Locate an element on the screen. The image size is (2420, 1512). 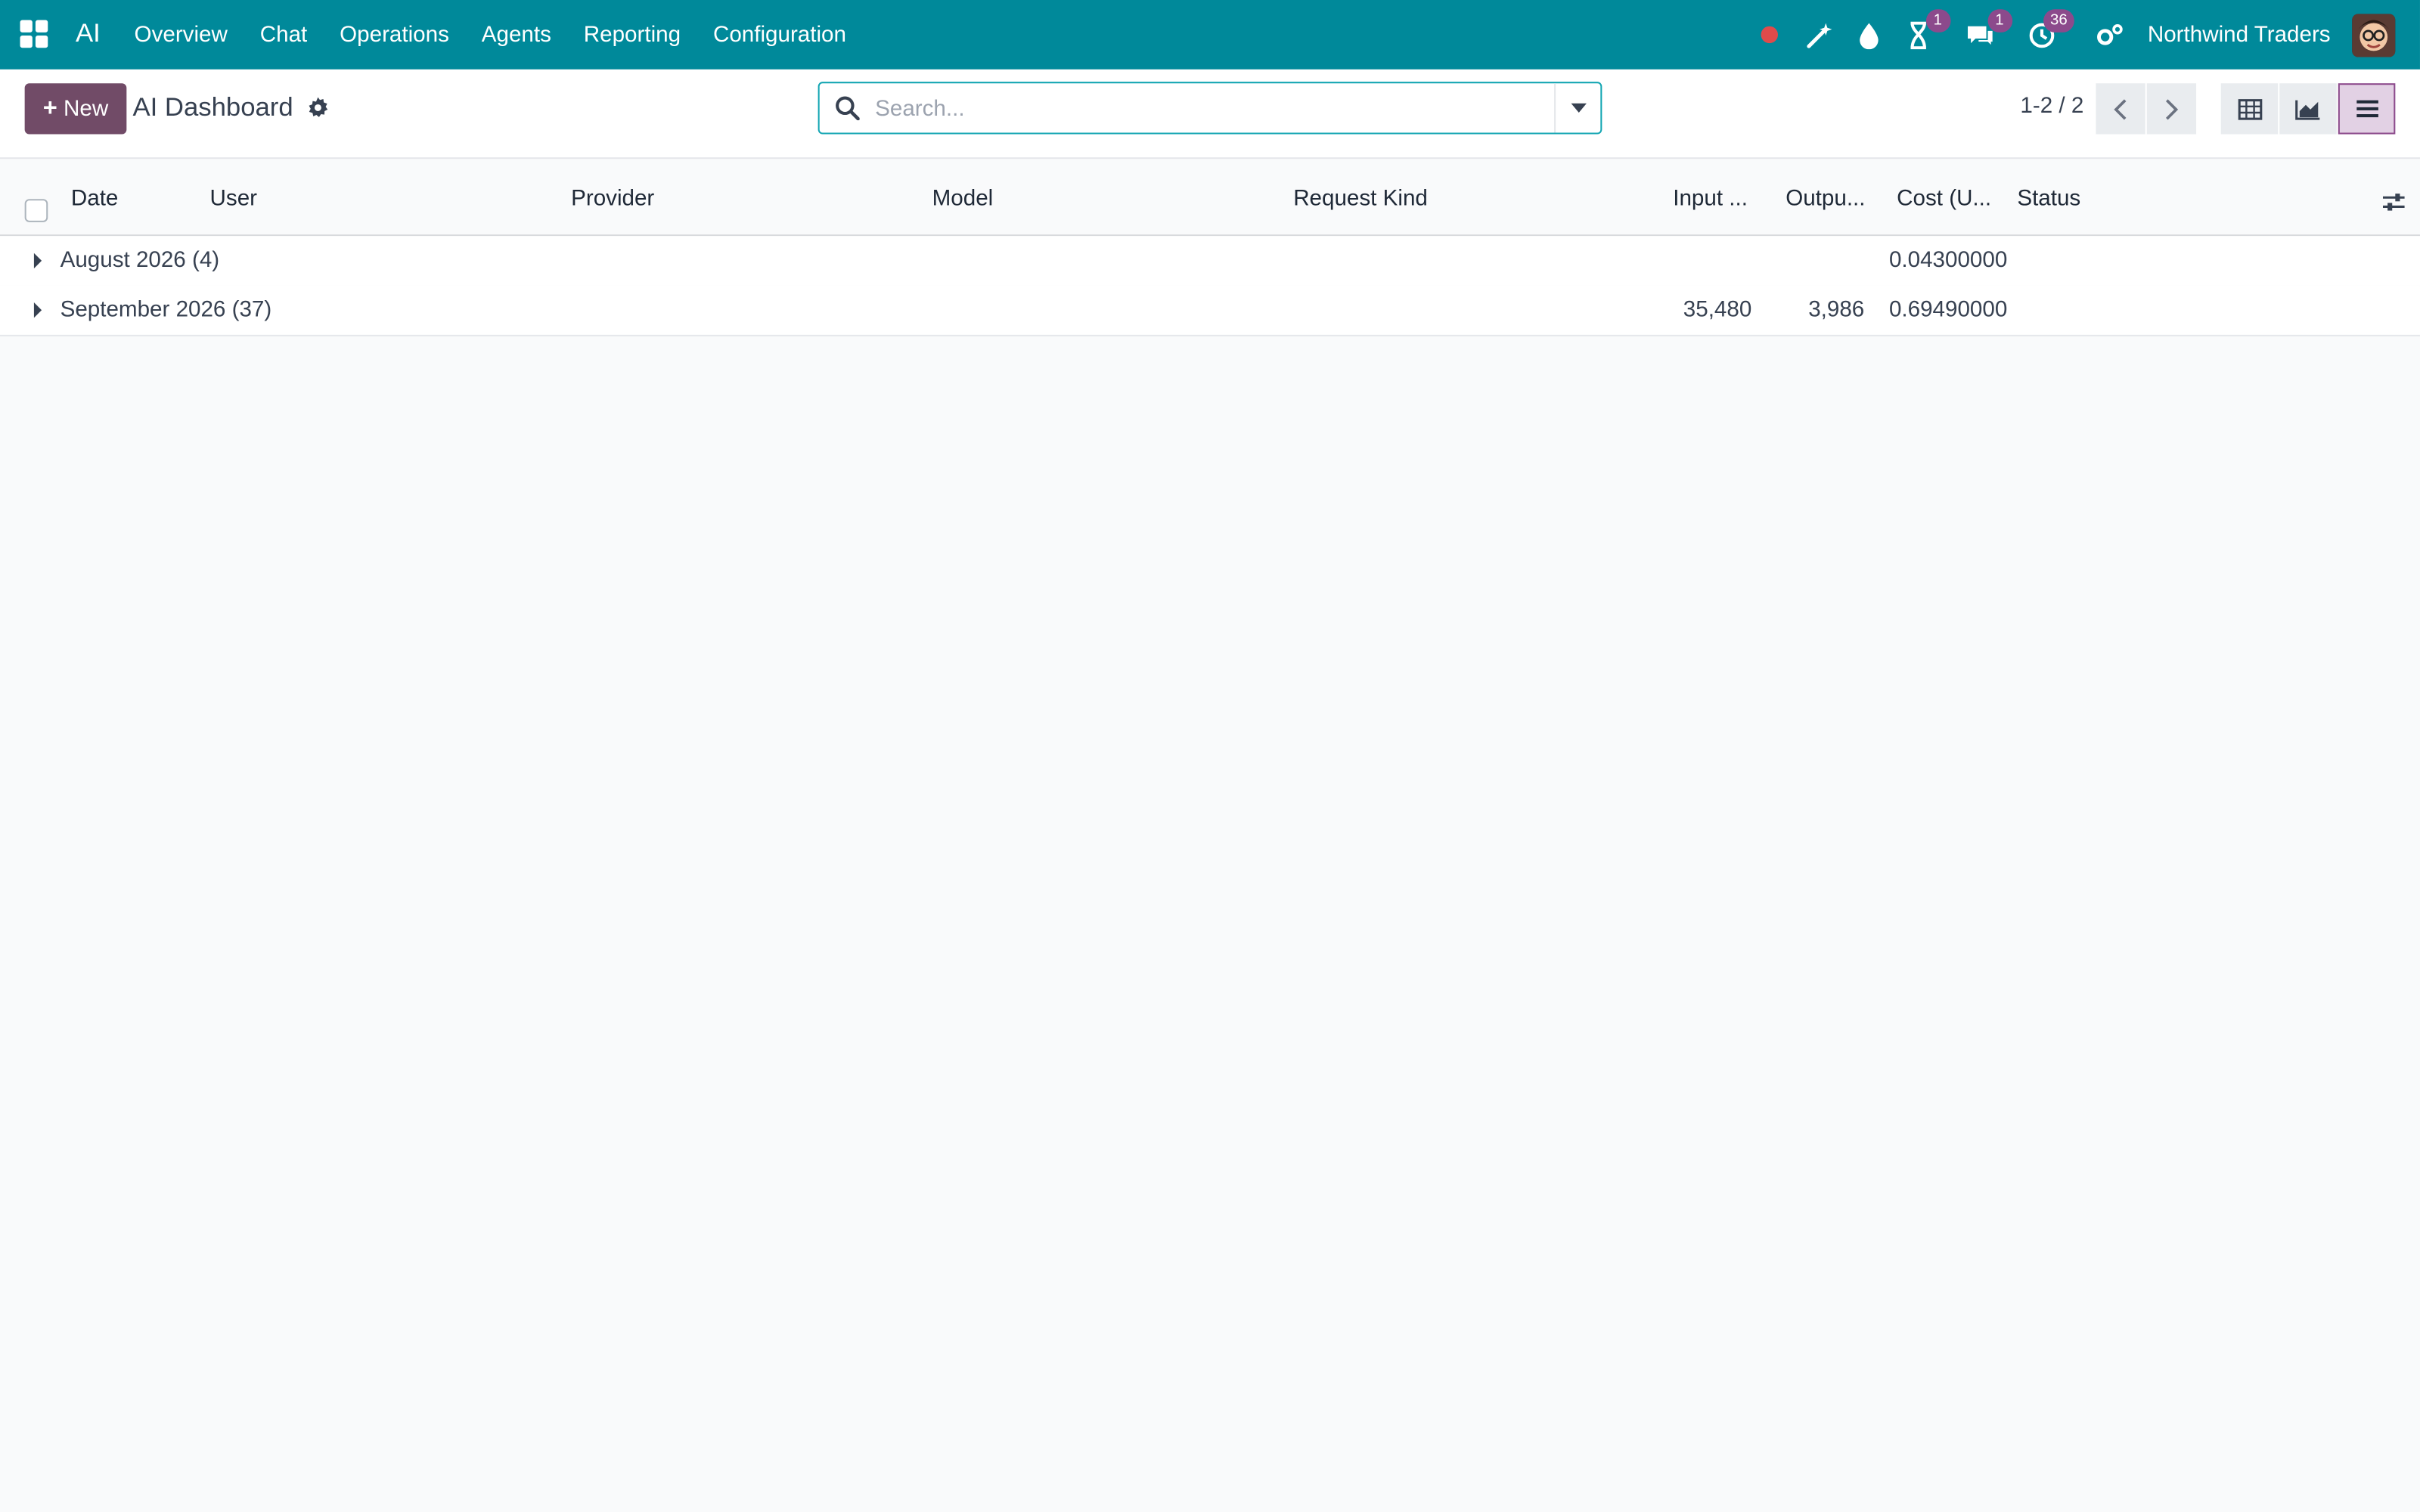
column-model: Model is located at coordinates (963, 200).